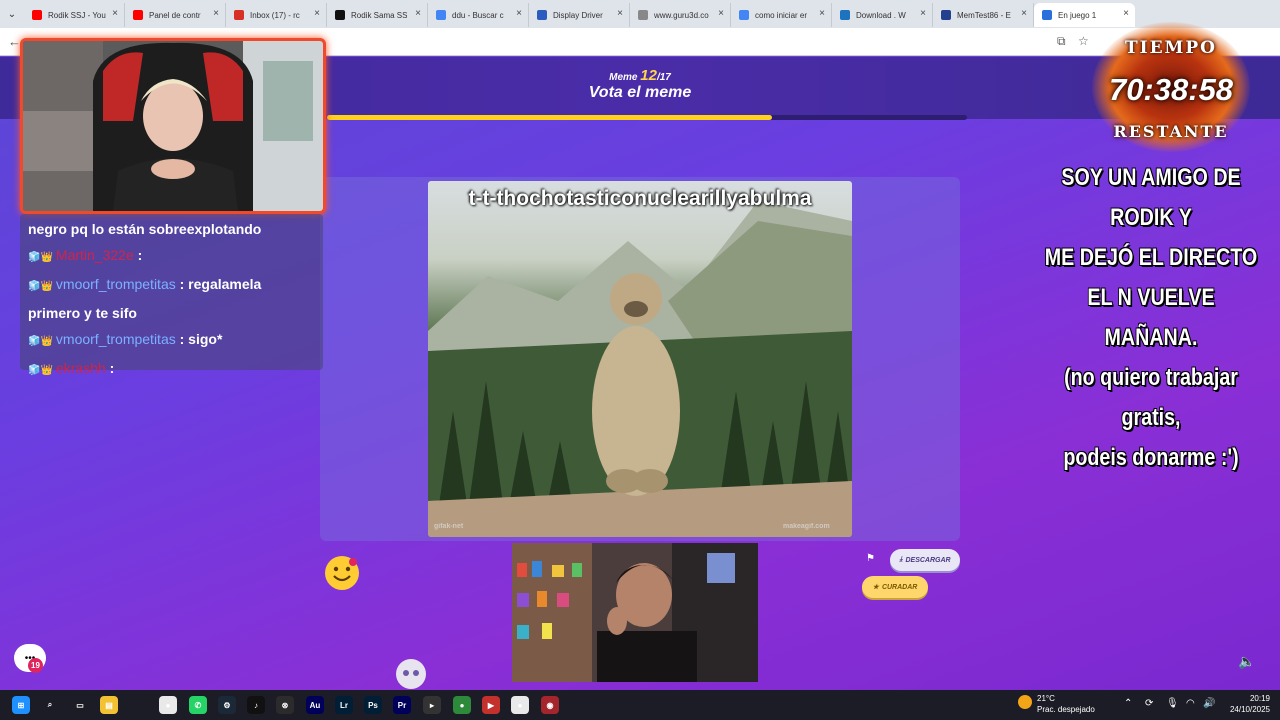  I want to click on tab-label: Panel de contr, so click(175, 15).